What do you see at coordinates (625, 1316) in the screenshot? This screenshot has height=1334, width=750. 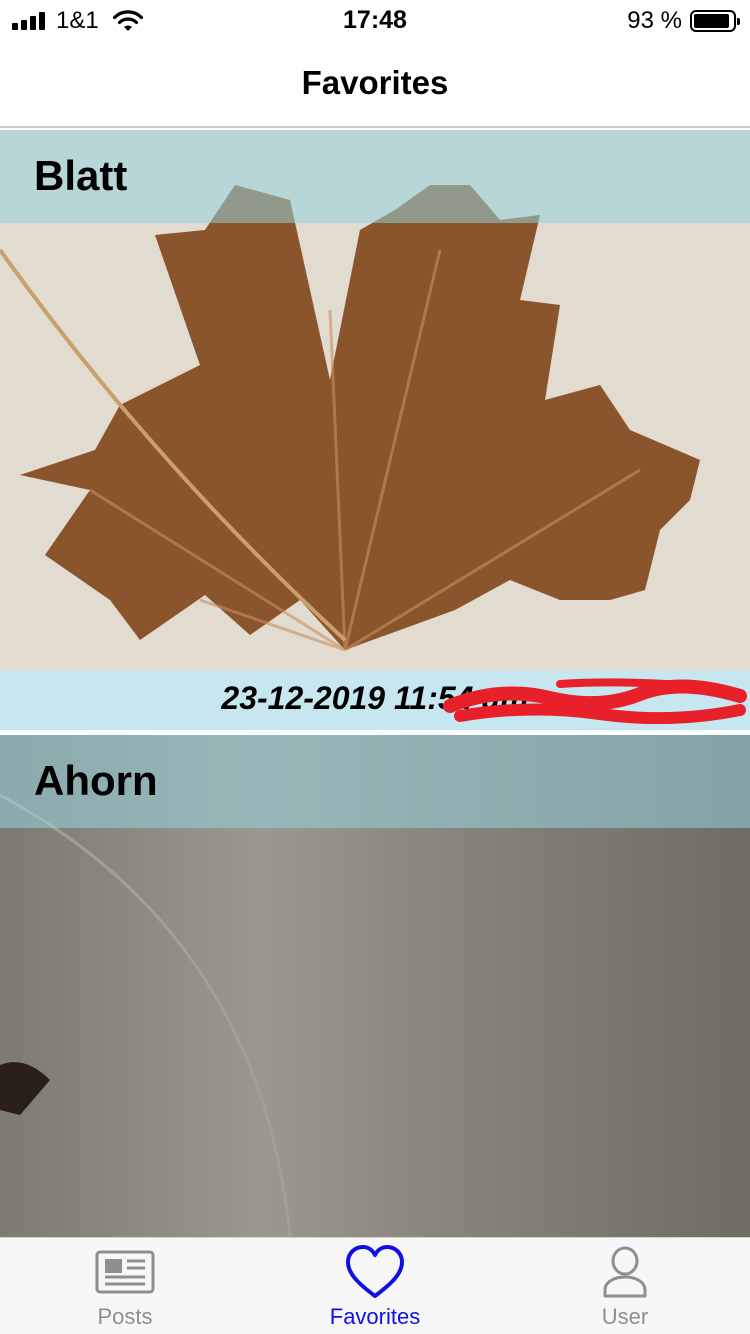 I see `tab-label: User` at bounding box center [625, 1316].